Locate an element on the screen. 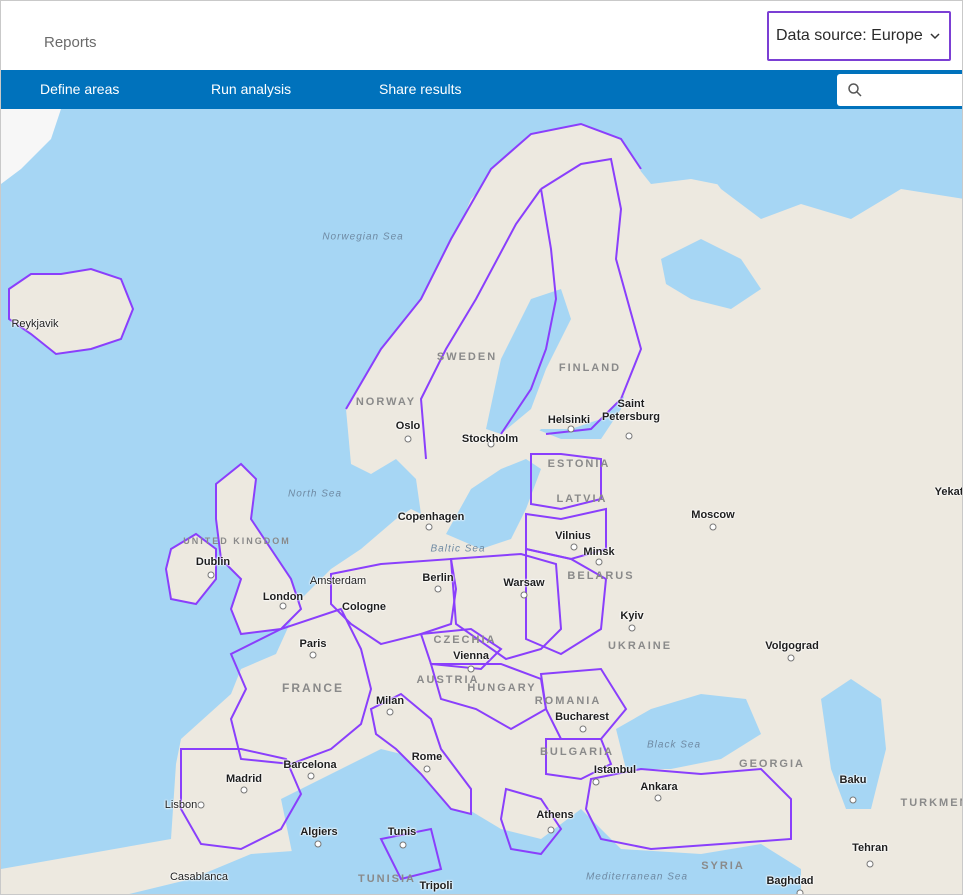 The width and height of the screenshot is (963, 895). city-label: Lisbon is located at coordinates (181, 805).